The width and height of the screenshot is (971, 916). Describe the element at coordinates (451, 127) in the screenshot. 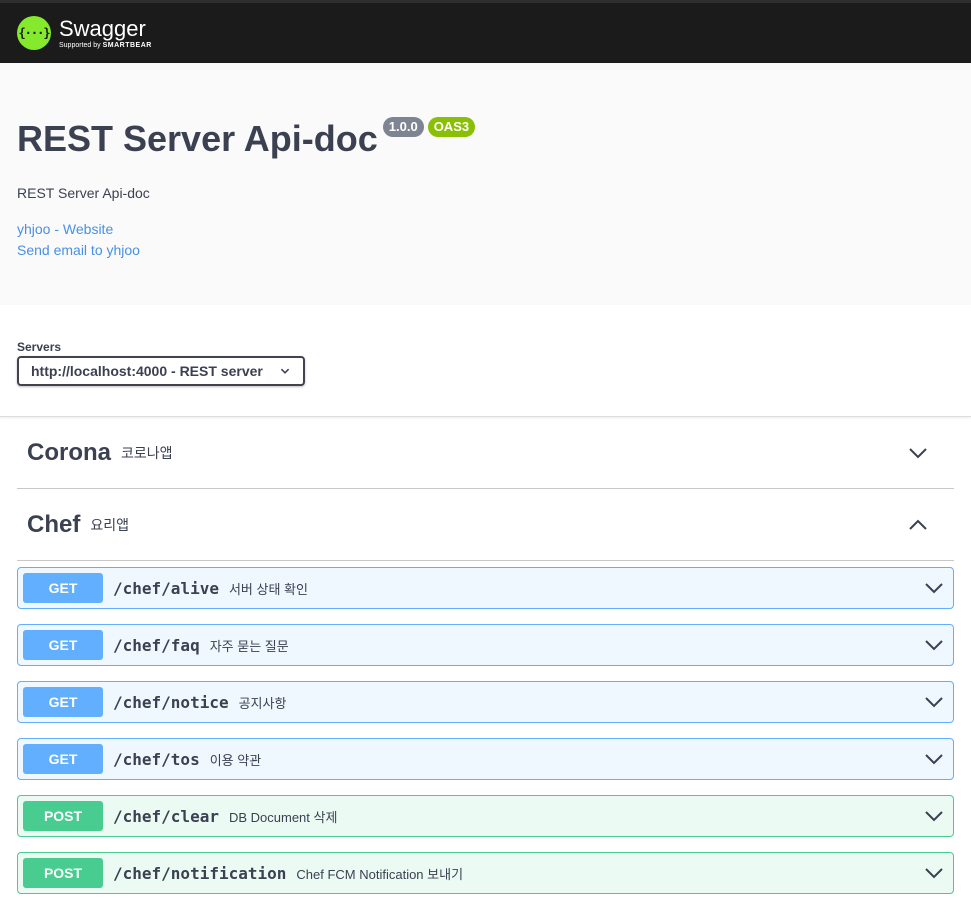

I see `oas-badge: OAS3` at that location.